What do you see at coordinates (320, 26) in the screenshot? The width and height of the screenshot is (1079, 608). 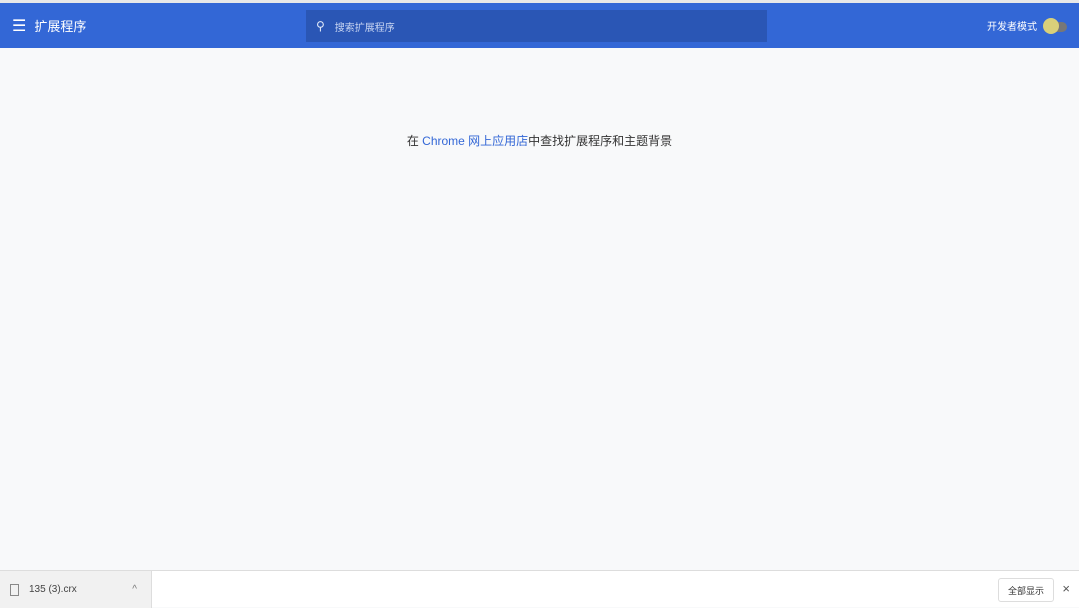 I see `search-icon: ⚲` at bounding box center [320, 26].